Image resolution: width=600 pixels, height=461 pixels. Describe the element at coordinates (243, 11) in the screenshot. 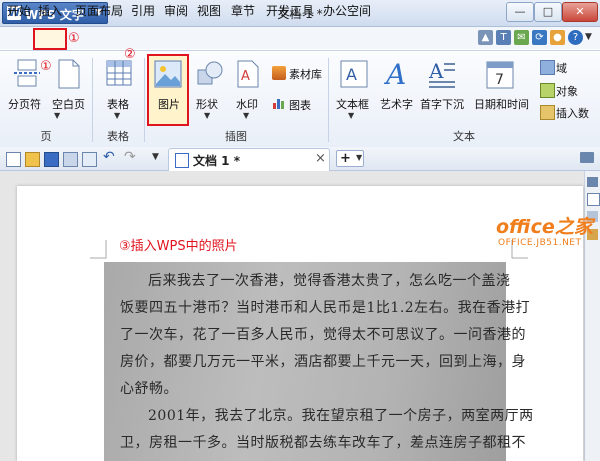

I see `tab-chapter: 章节` at that location.